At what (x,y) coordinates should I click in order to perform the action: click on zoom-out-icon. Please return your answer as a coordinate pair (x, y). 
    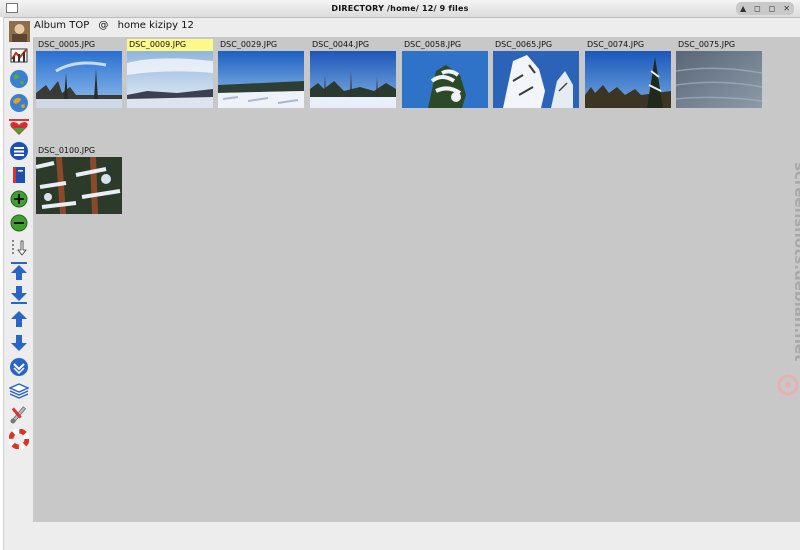
    Looking at the image, I should click on (19, 223).